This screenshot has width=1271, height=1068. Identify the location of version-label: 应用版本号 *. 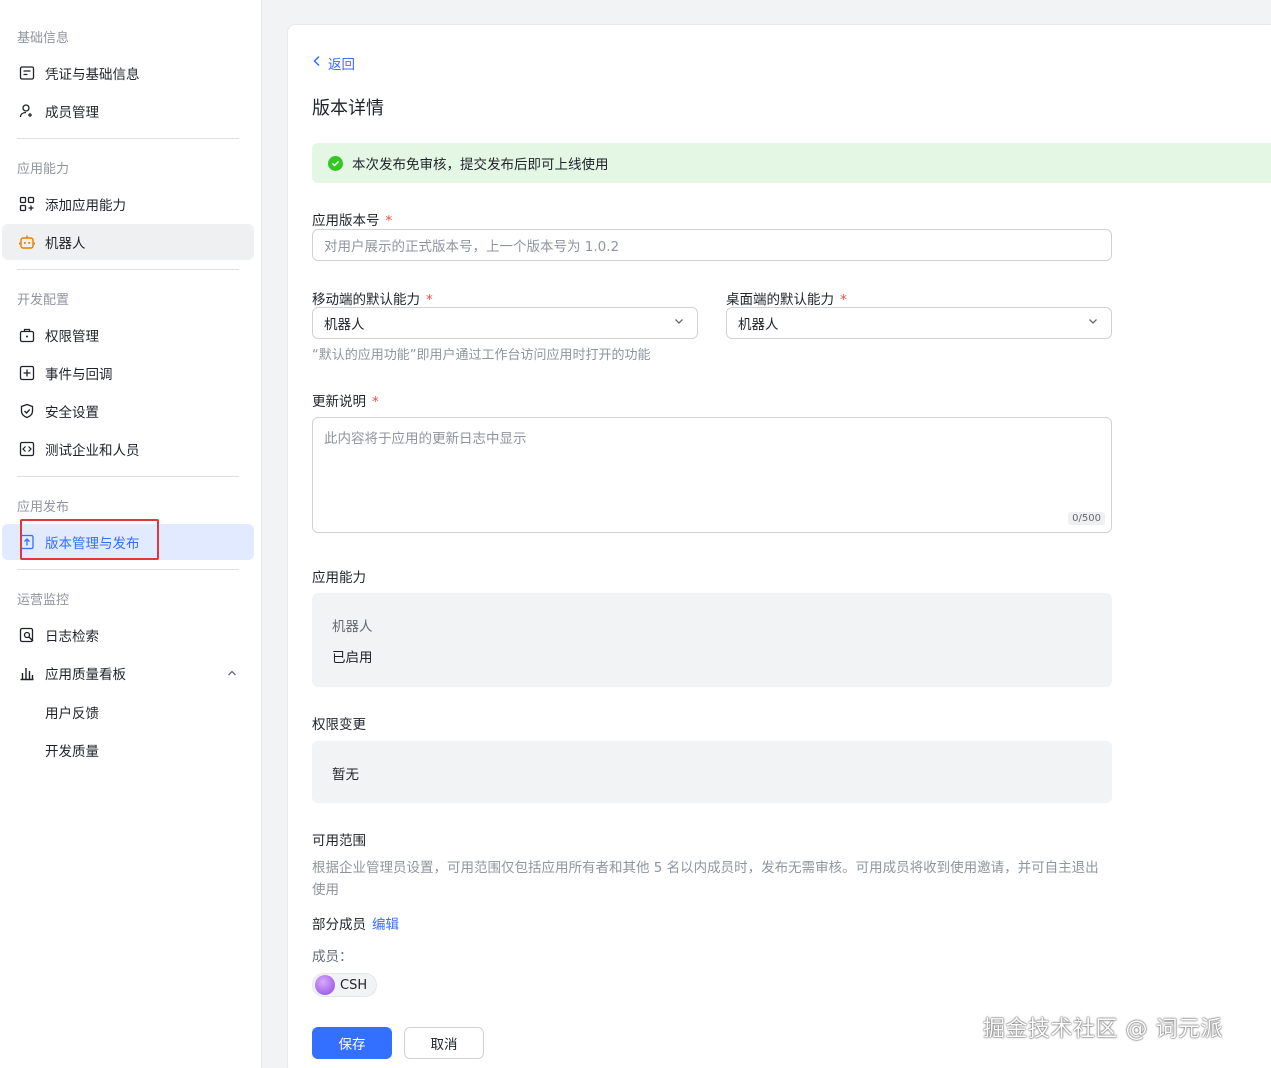
(352, 221).